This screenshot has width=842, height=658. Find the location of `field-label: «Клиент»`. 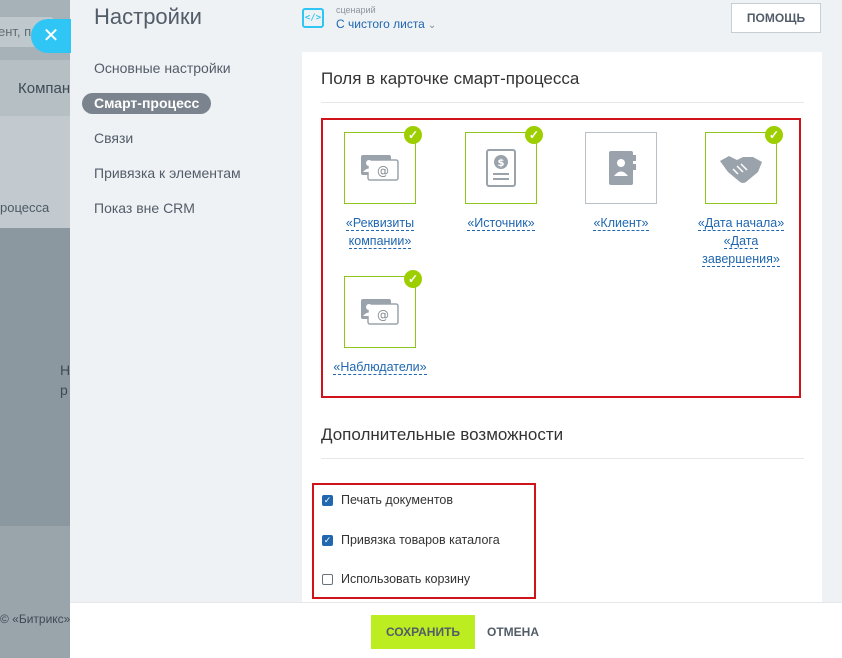

field-label: «Клиент» is located at coordinates (621, 223).